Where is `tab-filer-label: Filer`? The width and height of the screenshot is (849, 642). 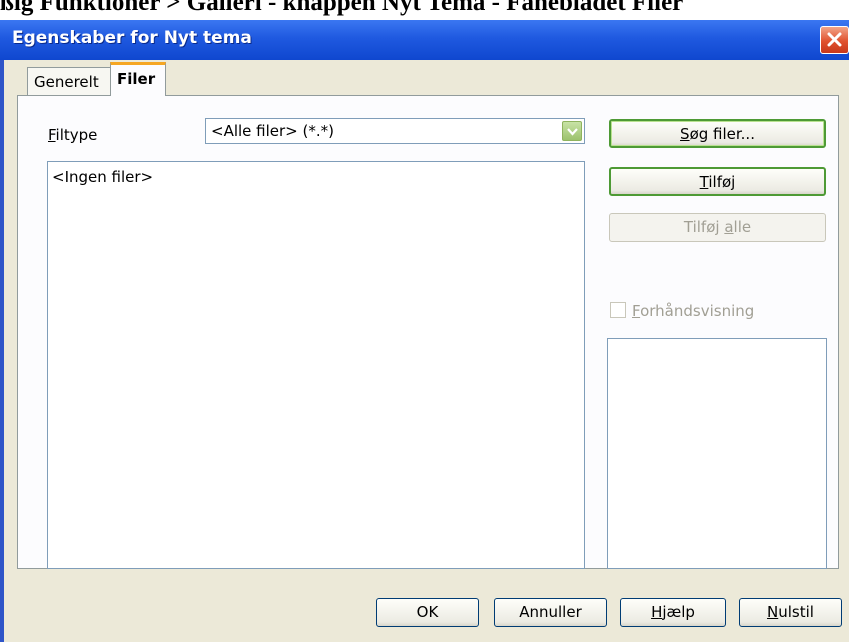
tab-filer-label: Filer is located at coordinates (136, 79).